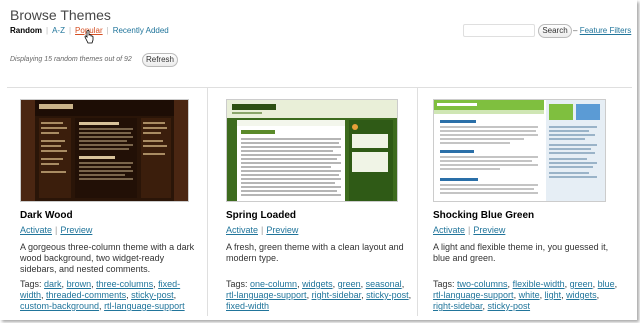  What do you see at coordinates (60, 15) in the screenshot?
I see `page-title: Browse Themes` at bounding box center [60, 15].